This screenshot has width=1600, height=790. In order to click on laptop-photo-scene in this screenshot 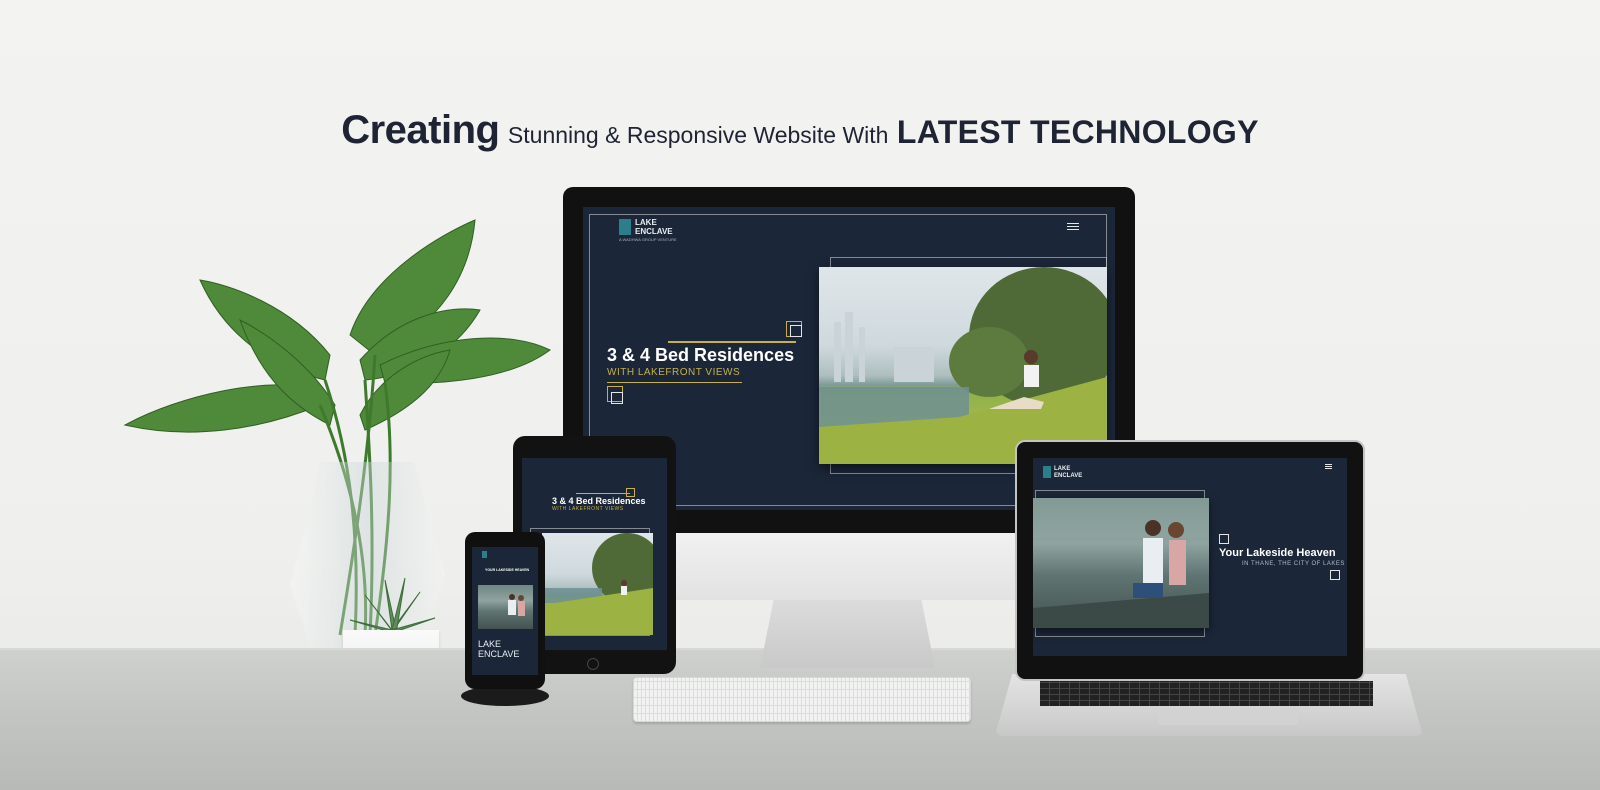, I will do `click(1121, 563)`.